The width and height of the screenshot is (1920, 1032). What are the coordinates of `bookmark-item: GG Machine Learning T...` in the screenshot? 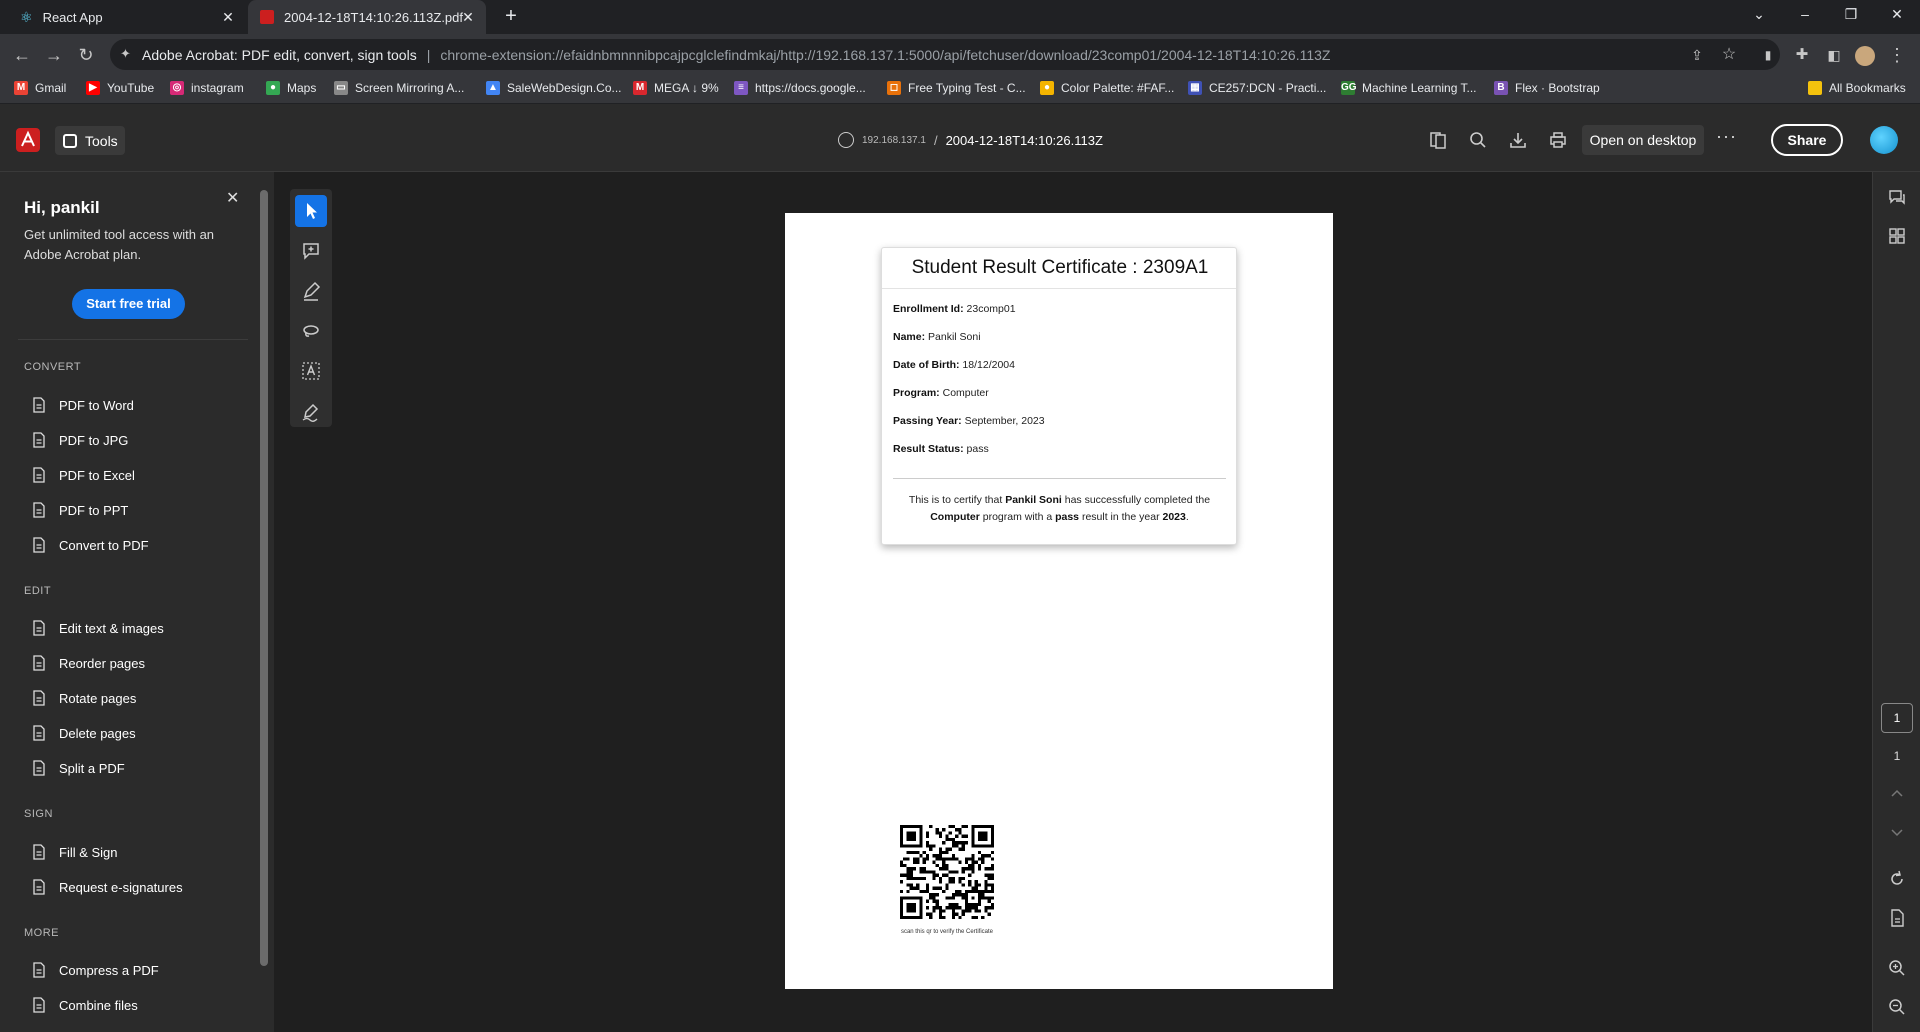 It's located at (1409, 88).